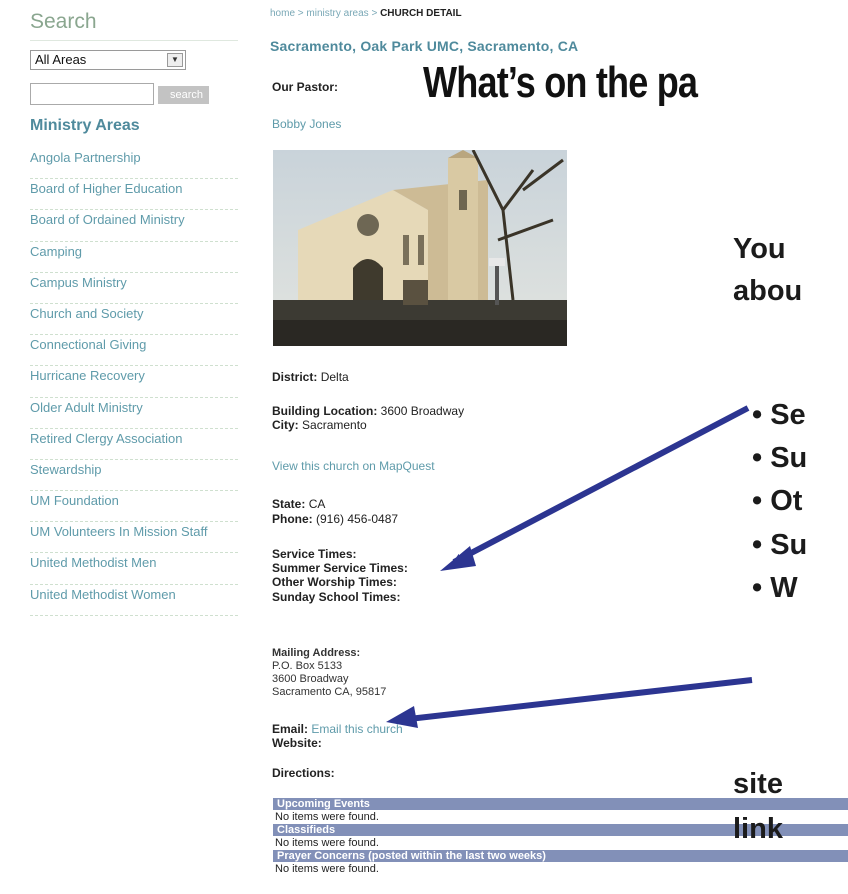 The width and height of the screenshot is (848, 894). What do you see at coordinates (601, 485) in the screenshot?
I see `arrow-to-service-times` at bounding box center [601, 485].